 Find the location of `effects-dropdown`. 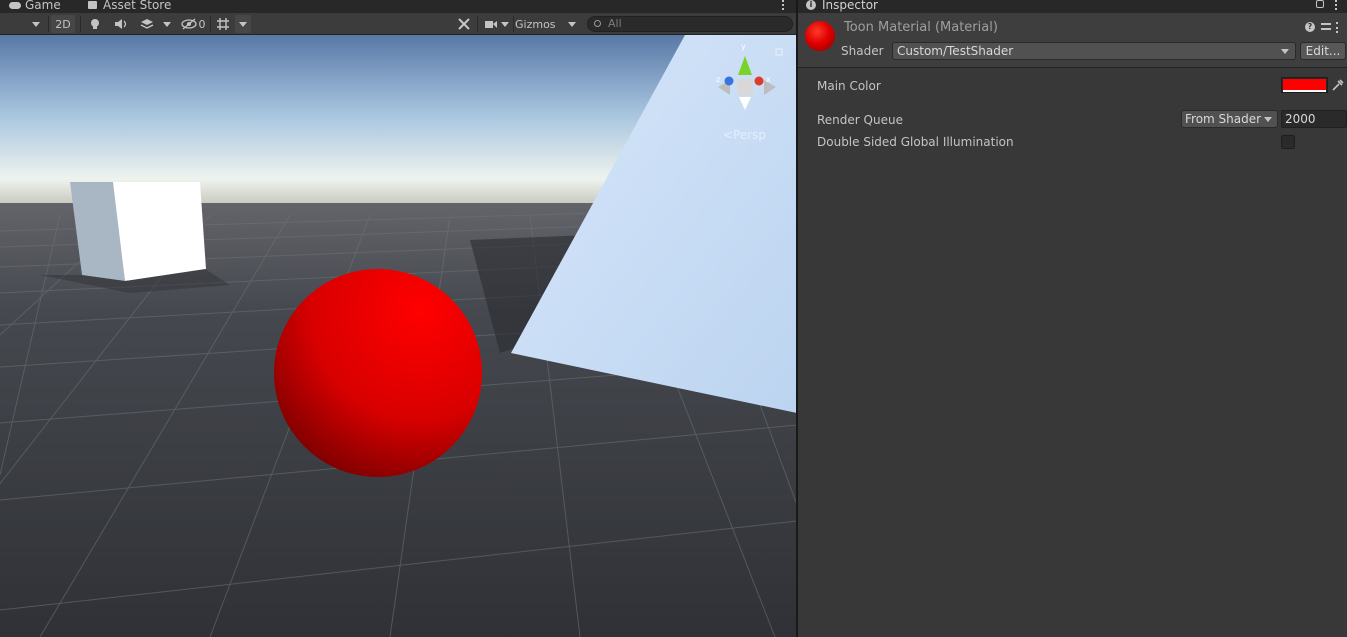

effects-dropdown is located at coordinates (167, 24).